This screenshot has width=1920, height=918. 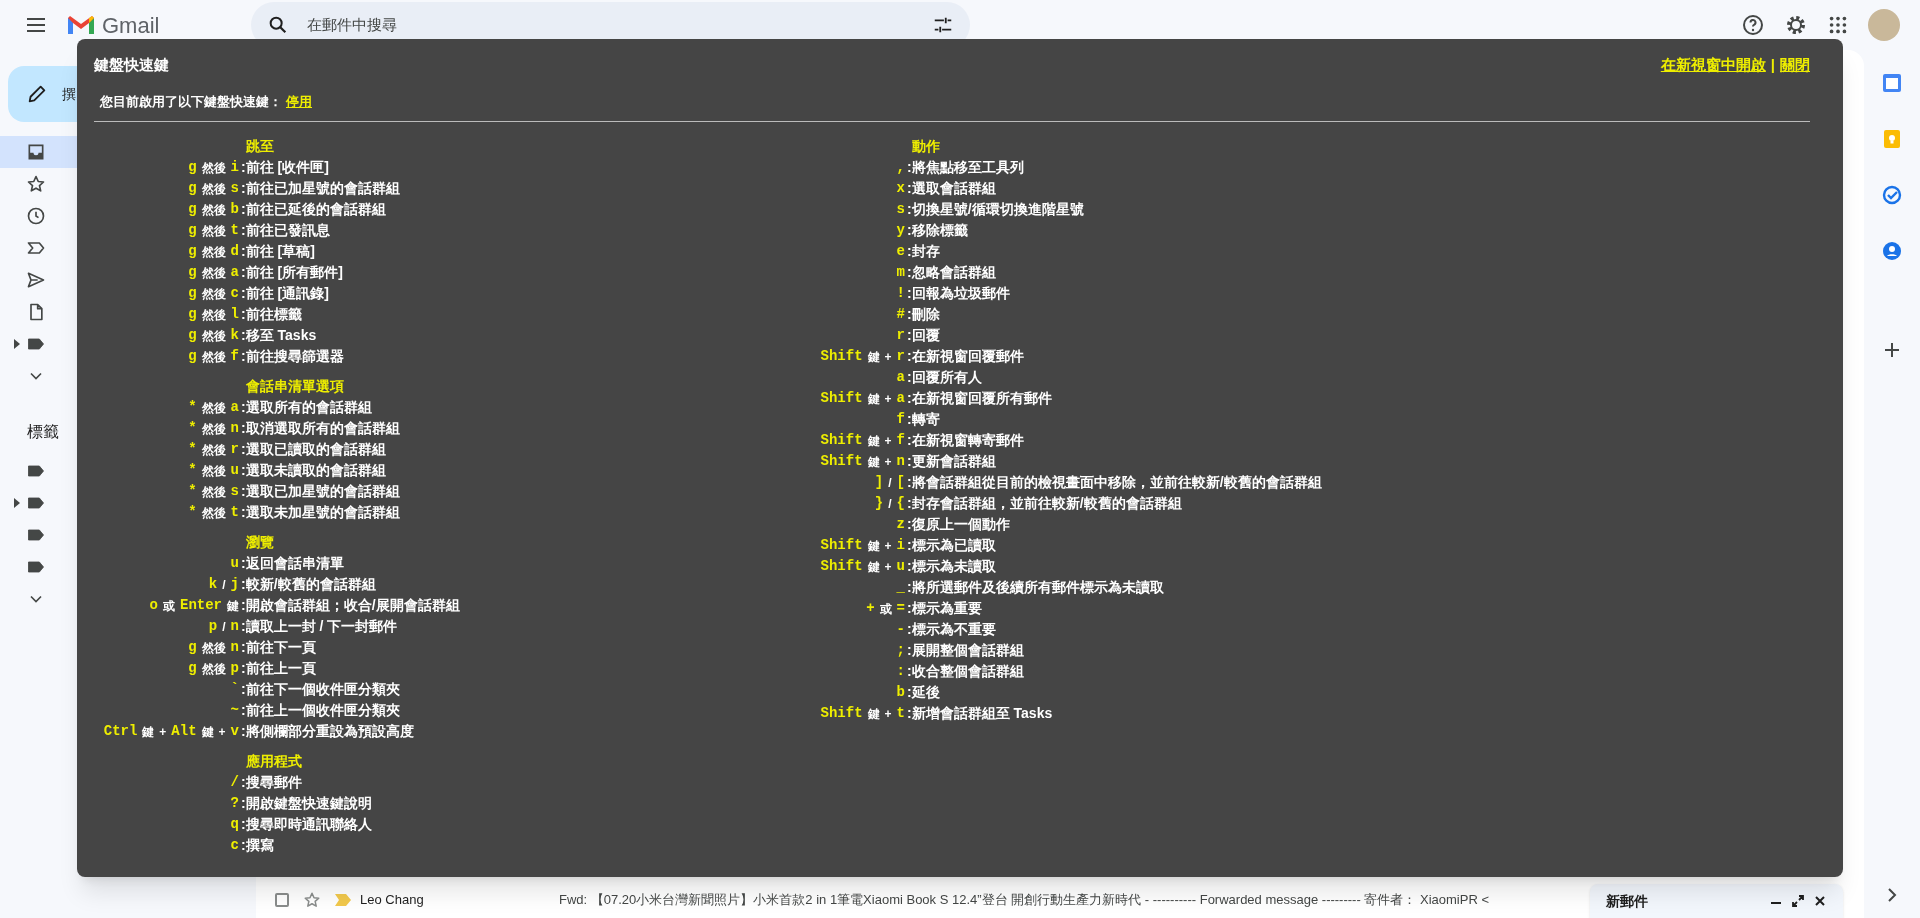 I want to click on key-label: b, so click(x=900, y=692).